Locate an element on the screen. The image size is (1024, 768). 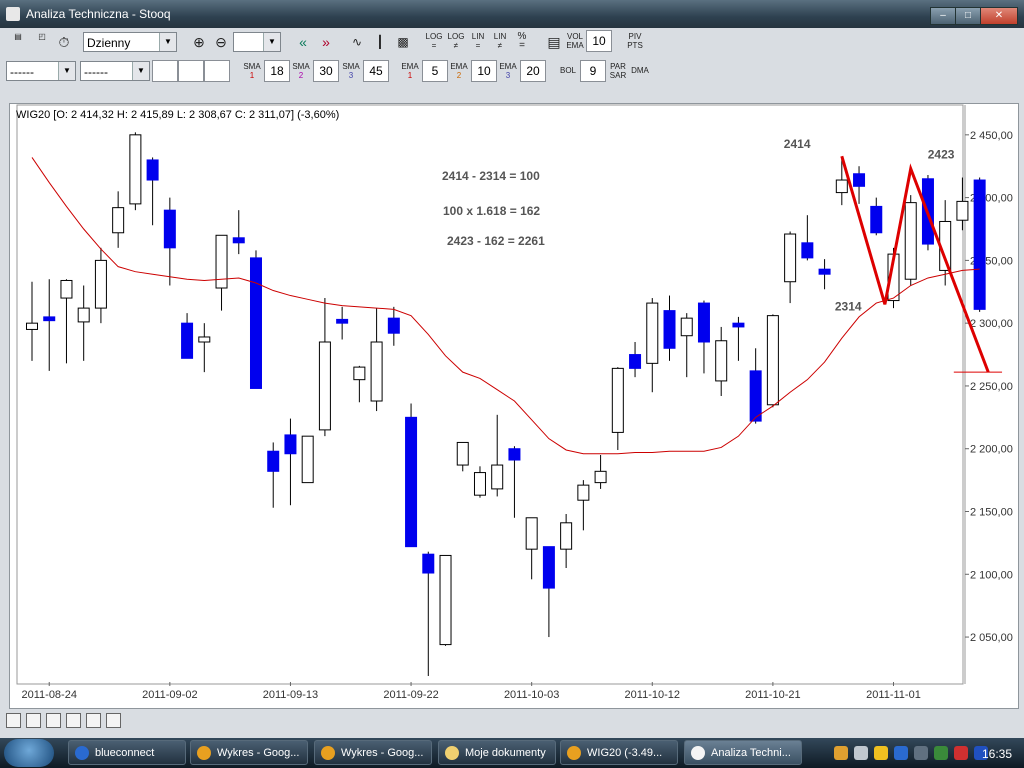
minimize-button: – is located at coordinates (943, 16).